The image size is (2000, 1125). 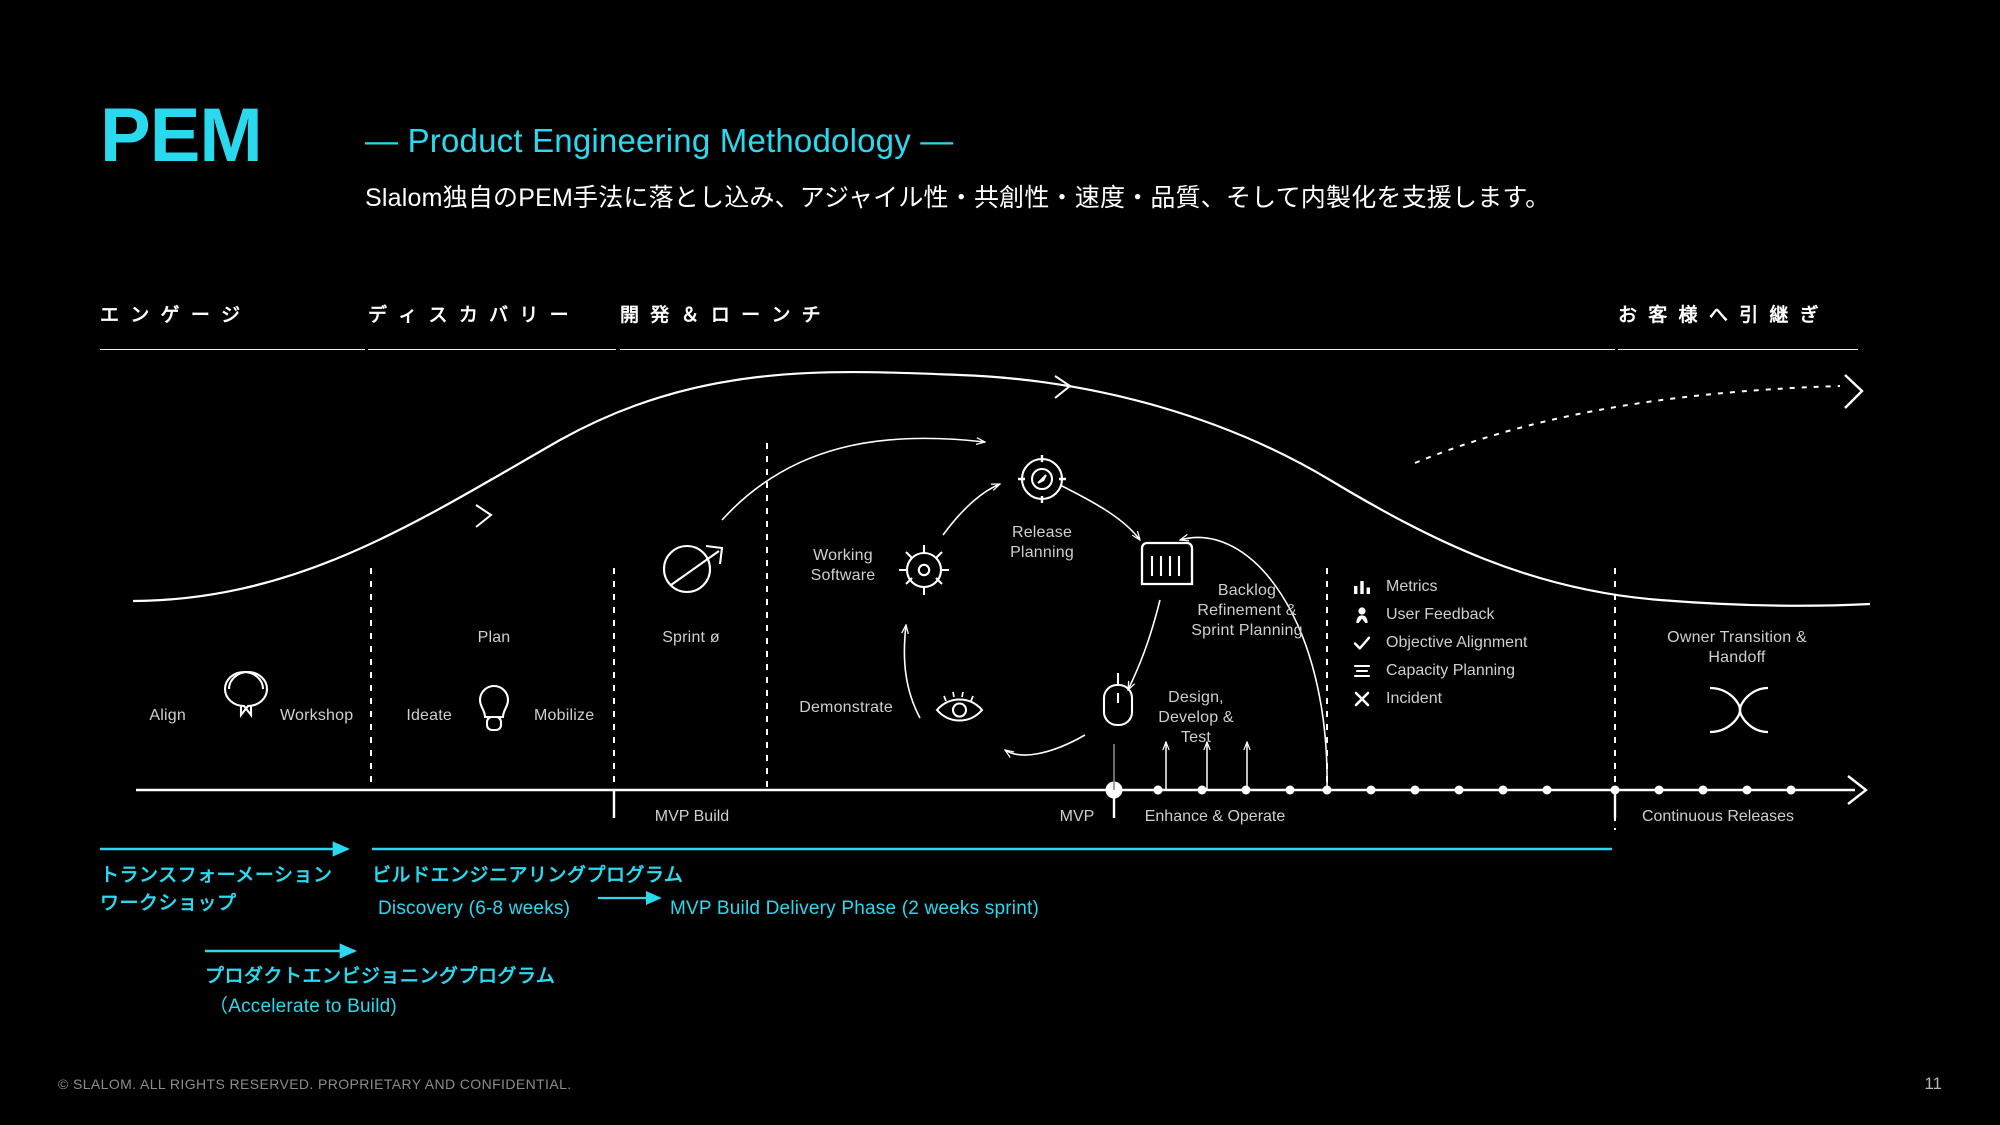 I want to click on legend-row-3: Capacity Planning, so click(x=1439, y=671).